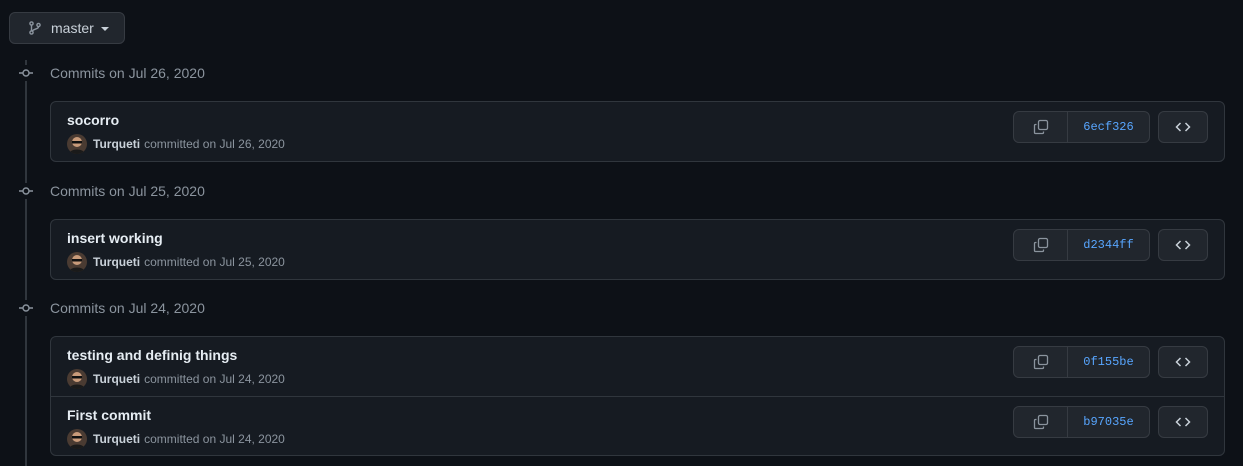 The image size is (1243, 466). I want to click on commit-sha-group: 0f155be, so click(1081, 362).